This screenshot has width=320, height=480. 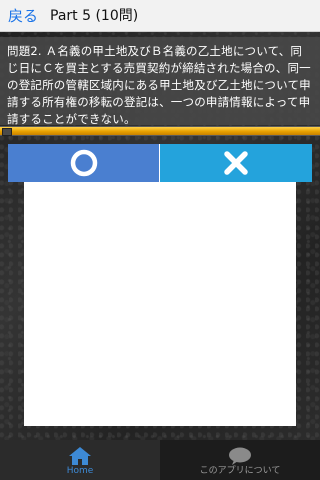 I want to click on bottom-navigation: Home このアプリについて, so click(x=160, y=460).